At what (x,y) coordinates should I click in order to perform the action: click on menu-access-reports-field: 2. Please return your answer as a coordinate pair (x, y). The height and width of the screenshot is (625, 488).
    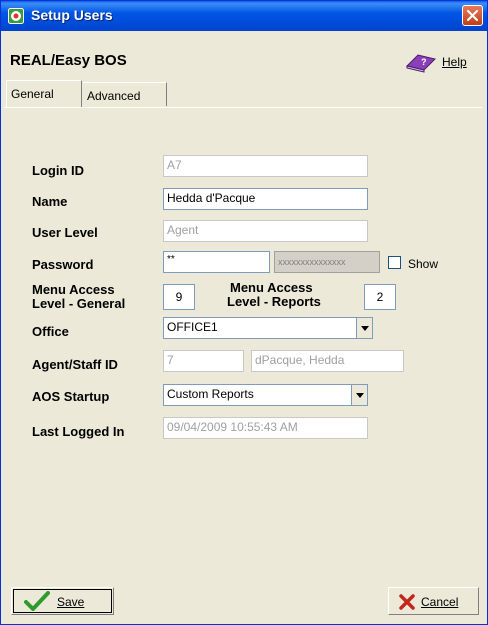
    Looking at the image, I should click on (380, 297).